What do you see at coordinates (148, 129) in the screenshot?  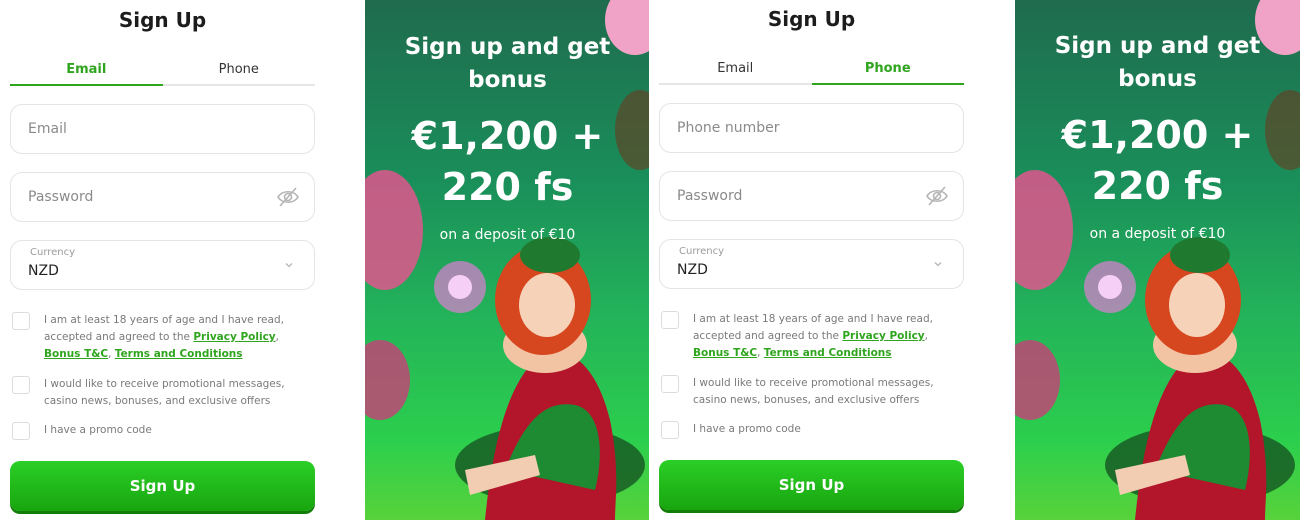 I see `email-input` at bounding box center [148, 129].